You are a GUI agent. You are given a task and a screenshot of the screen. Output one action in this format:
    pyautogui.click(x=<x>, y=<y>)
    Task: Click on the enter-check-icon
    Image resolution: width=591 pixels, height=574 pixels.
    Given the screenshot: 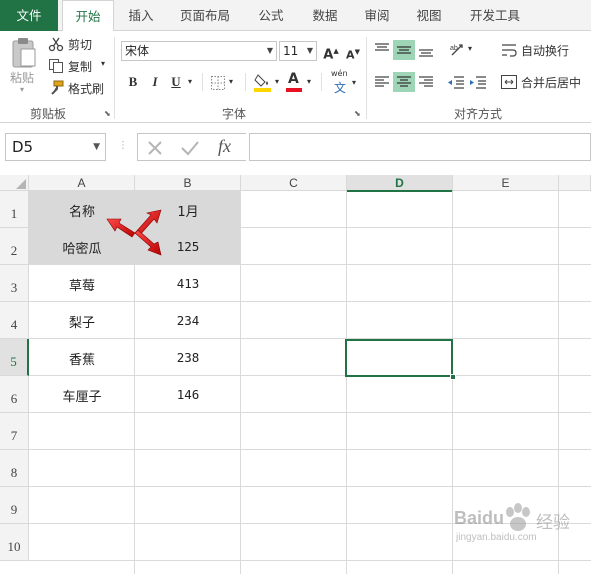 What is the action you would take?
    pyautogui.click(x=190, y=148)
    